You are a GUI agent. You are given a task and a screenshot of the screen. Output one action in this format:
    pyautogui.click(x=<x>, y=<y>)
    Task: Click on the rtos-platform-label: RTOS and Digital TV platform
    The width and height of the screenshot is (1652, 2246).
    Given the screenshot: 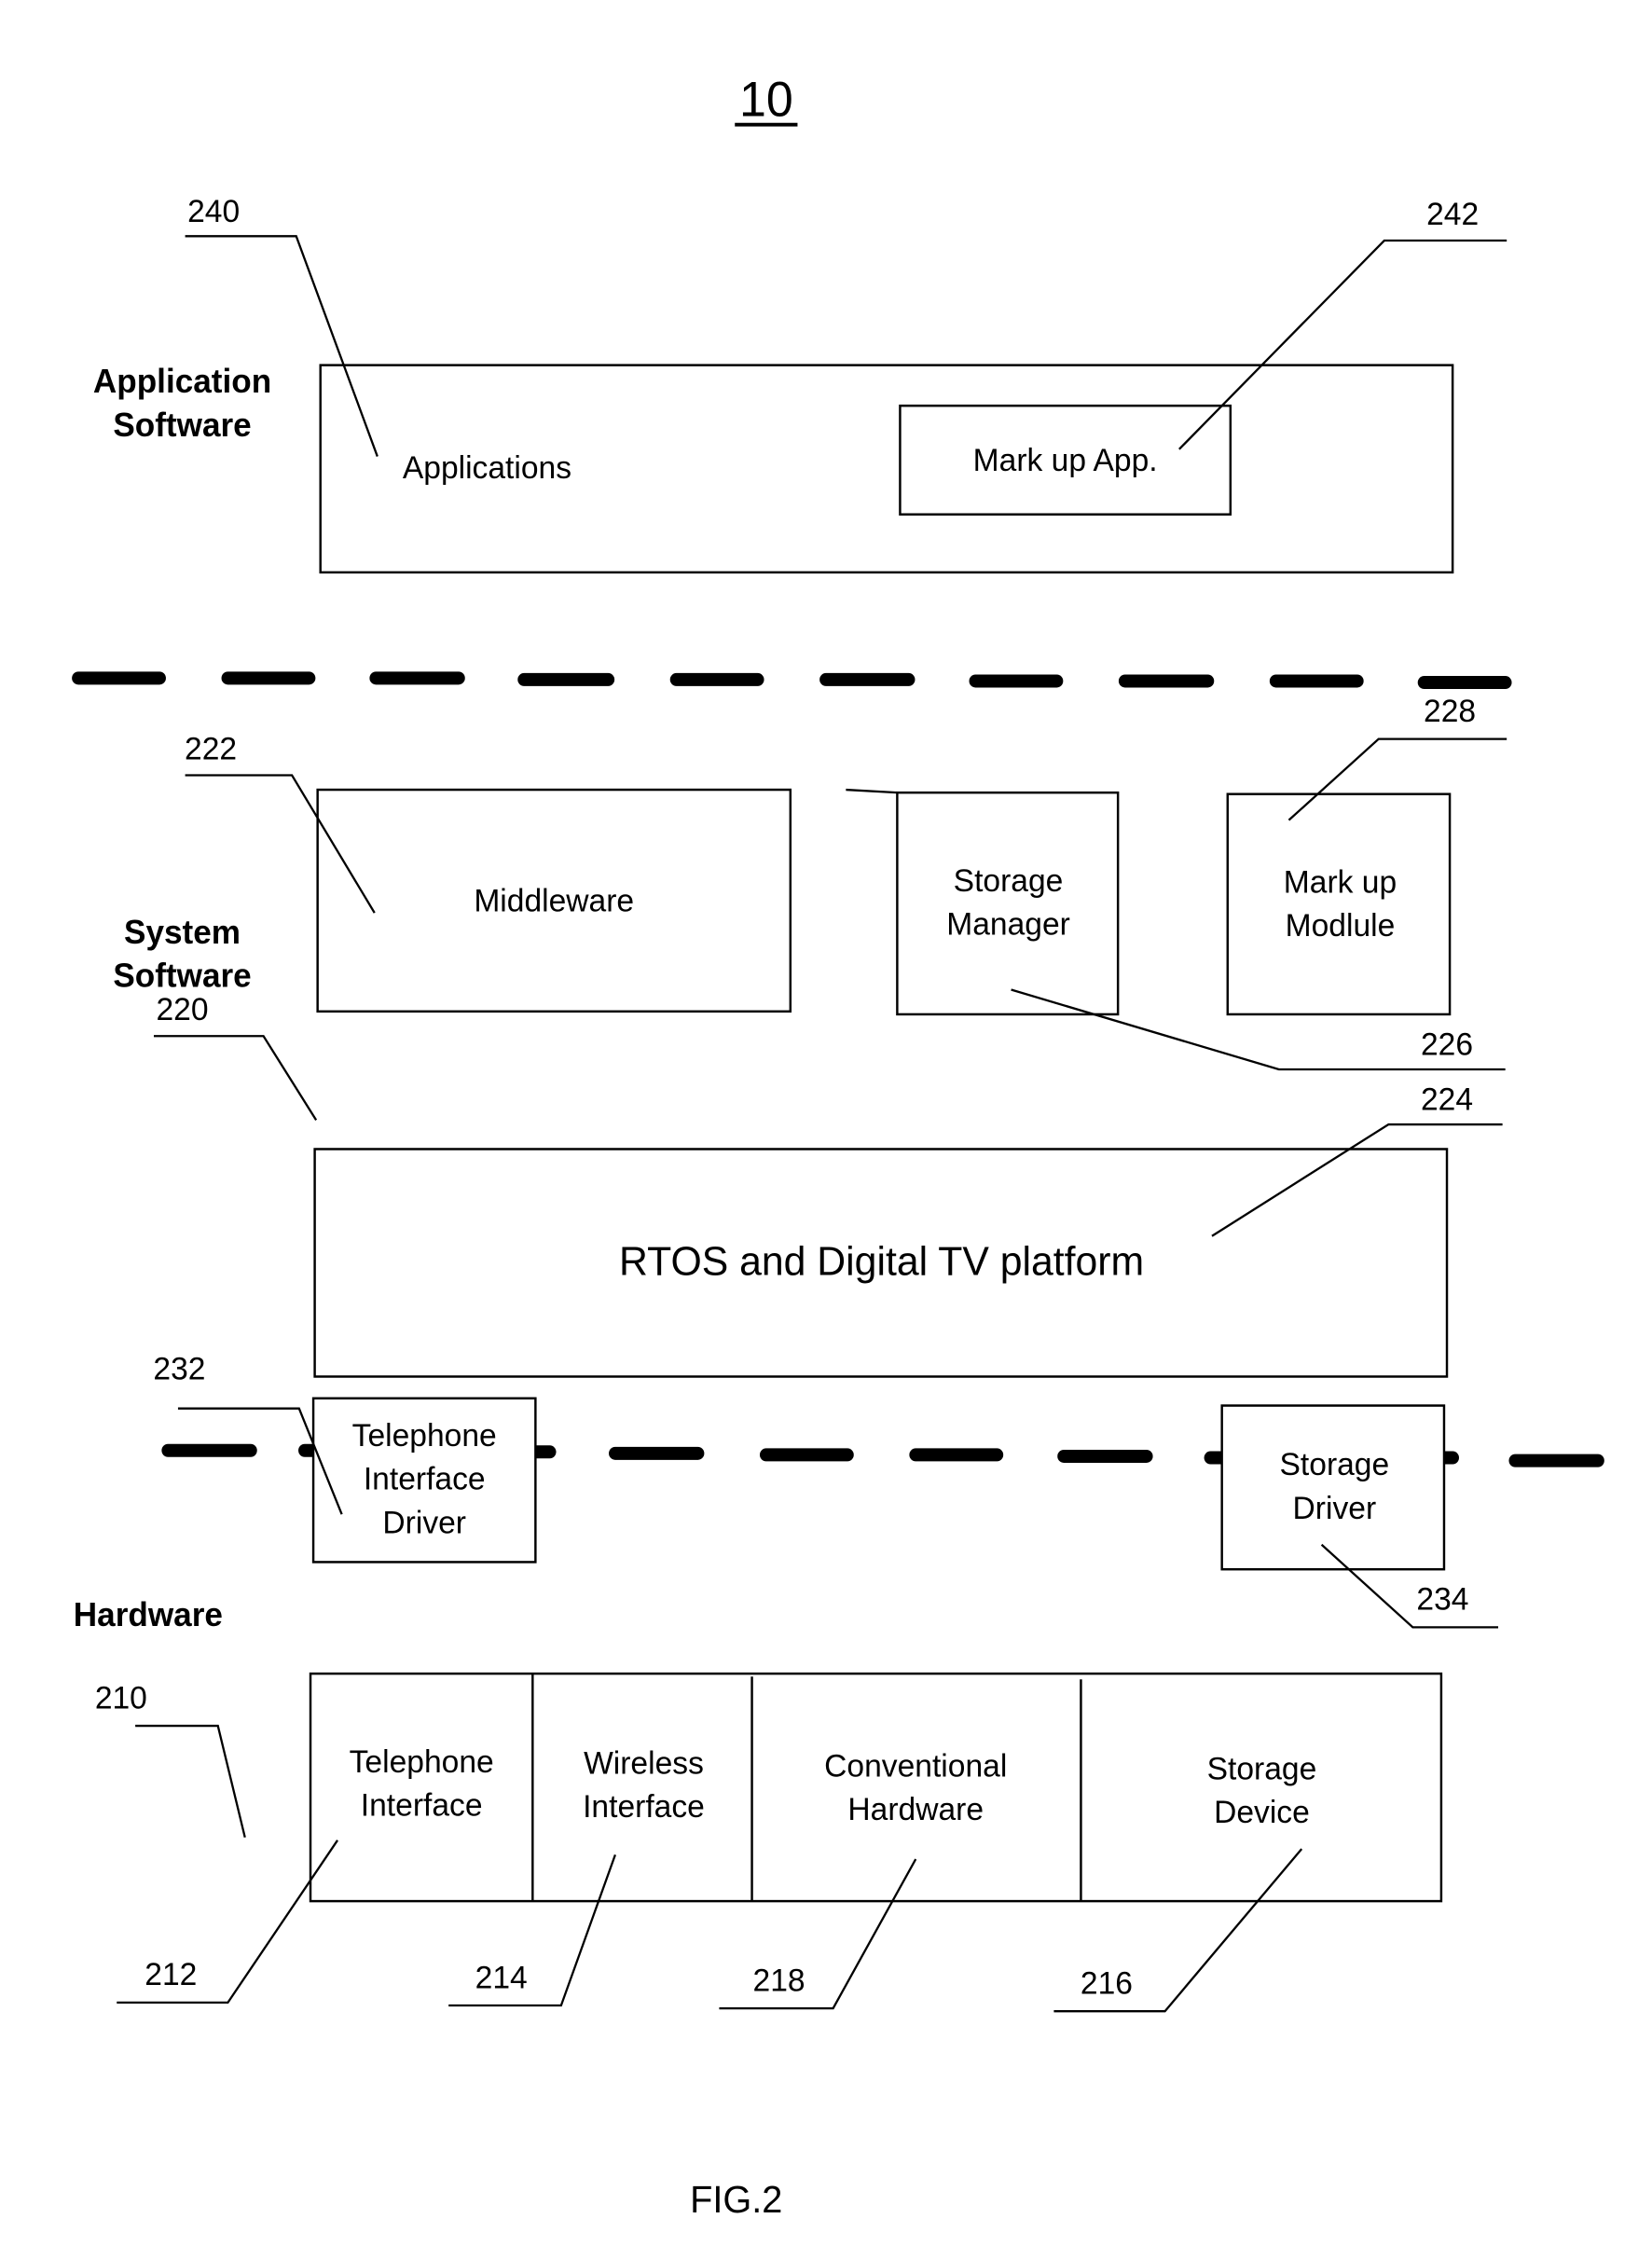 What is the action you would take?
    pyautogui.click(x=882, y=1261)
    